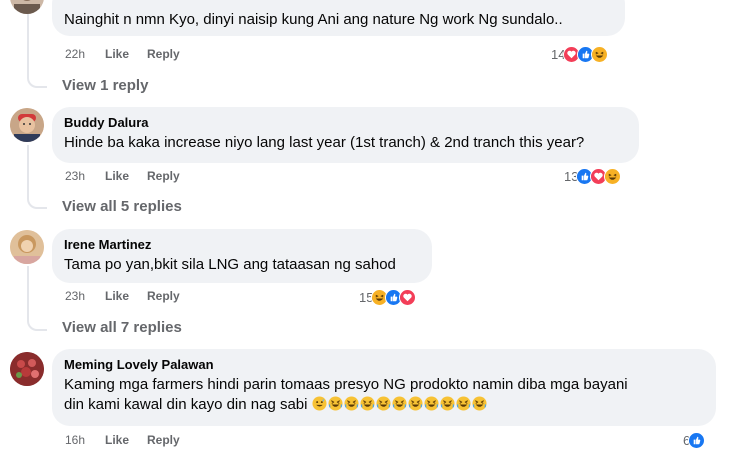 This screenshot has width=750, height=456. I want to click on comment-time: 22h, so click(85, 54).